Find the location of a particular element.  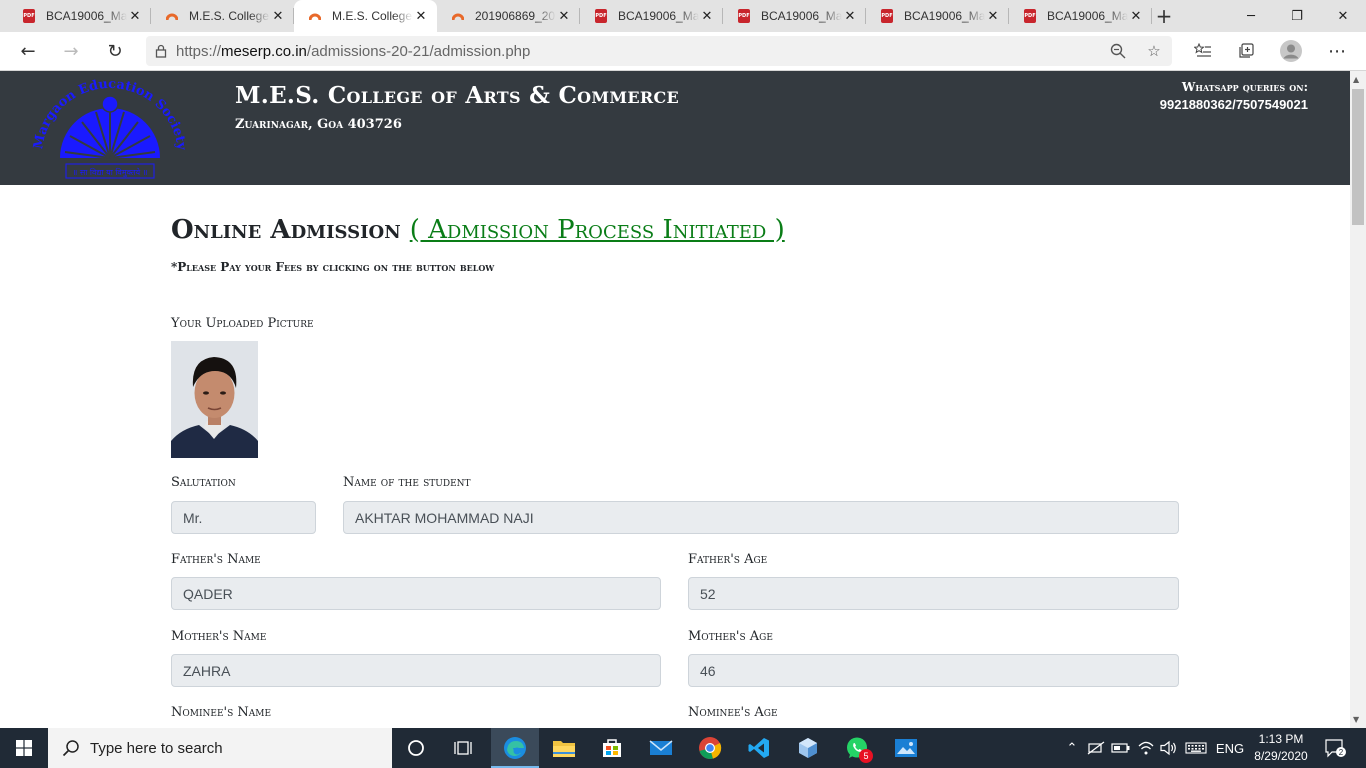

salutation-label: Salutation is located at coordinates (203, 482).